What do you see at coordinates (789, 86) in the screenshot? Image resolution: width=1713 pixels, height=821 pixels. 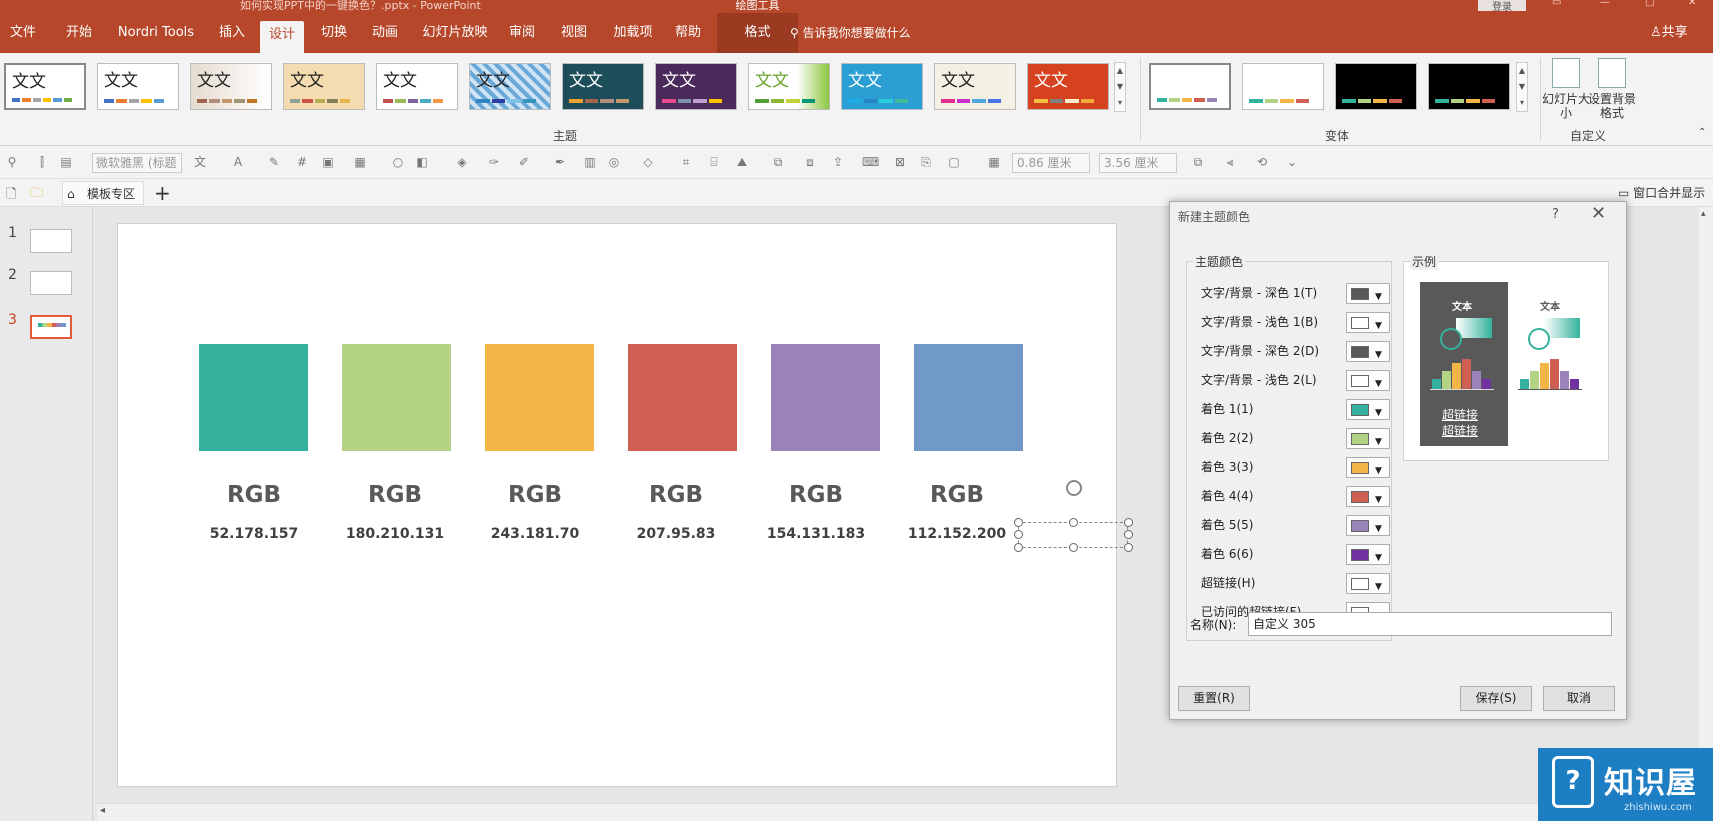 I see `theme-thumb-9: 文文` at bounding box center [789, 86].